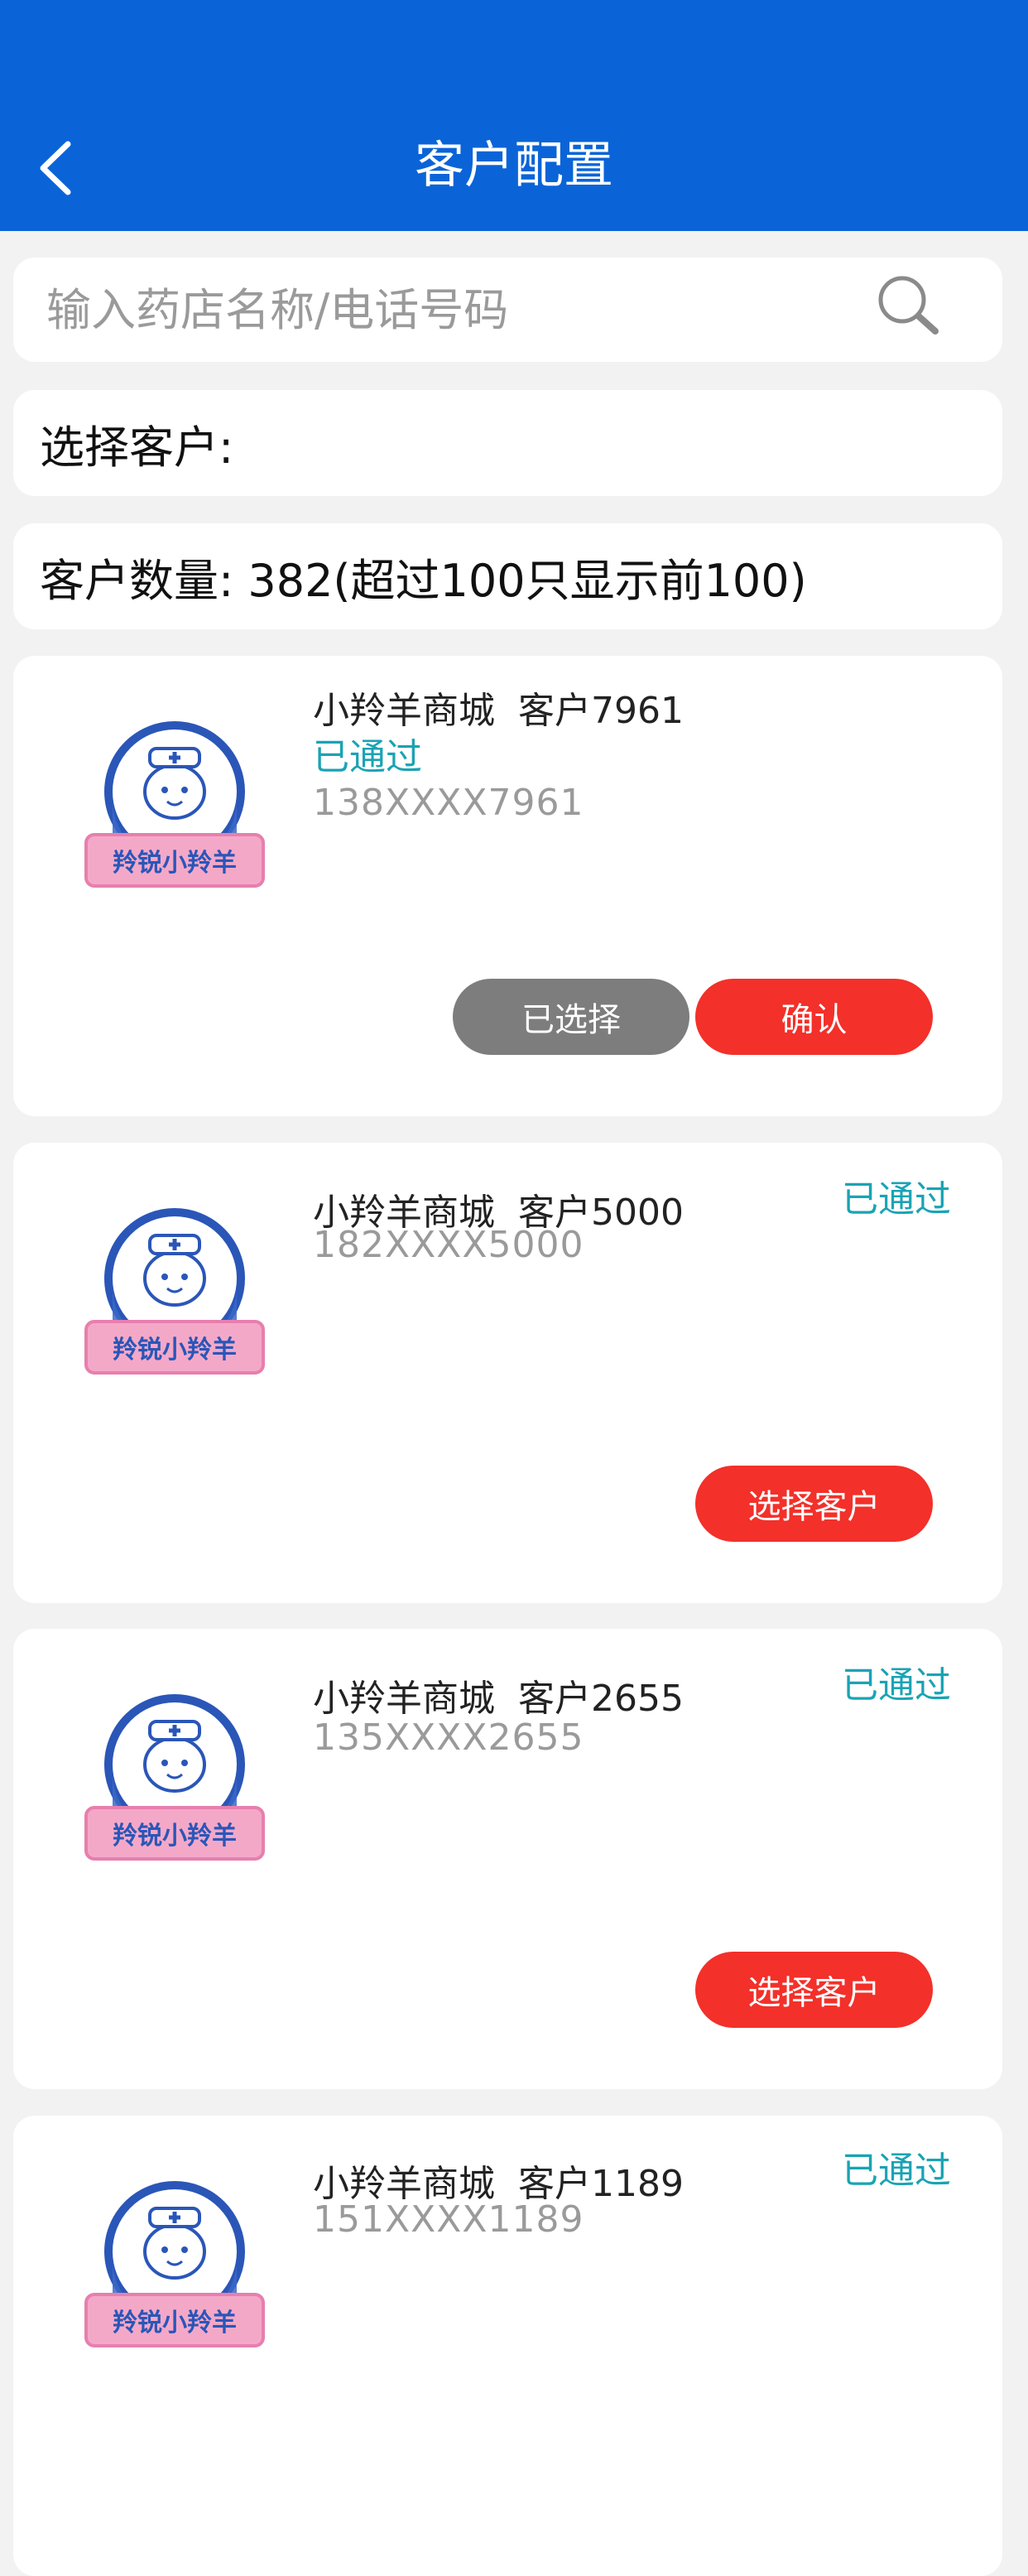 This screenshot has height=2576, width=1028. What do you see at coordinates (514, 166) in the screenshot?
I see `page-title: 客户配置` at bounding box center [514, 166].